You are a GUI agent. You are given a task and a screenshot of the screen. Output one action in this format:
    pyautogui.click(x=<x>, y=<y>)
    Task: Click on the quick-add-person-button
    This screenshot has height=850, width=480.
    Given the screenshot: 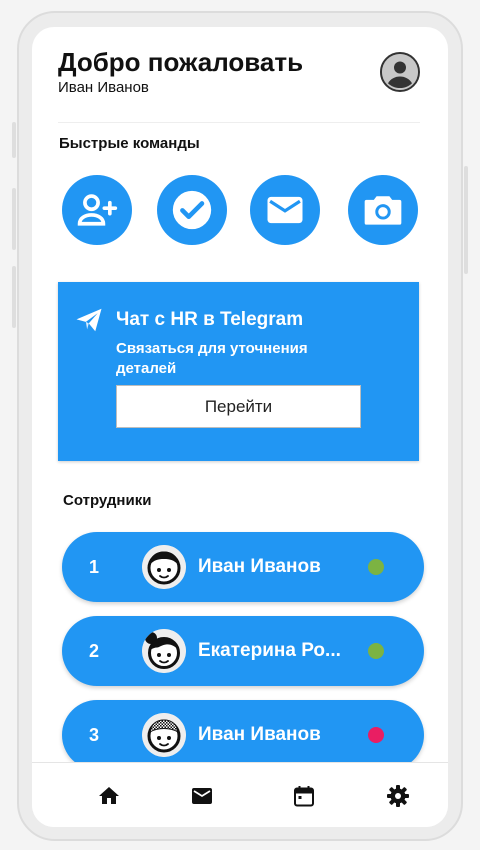 What is the action you would take?
    pyautogui.click(x=97, y=210)
    